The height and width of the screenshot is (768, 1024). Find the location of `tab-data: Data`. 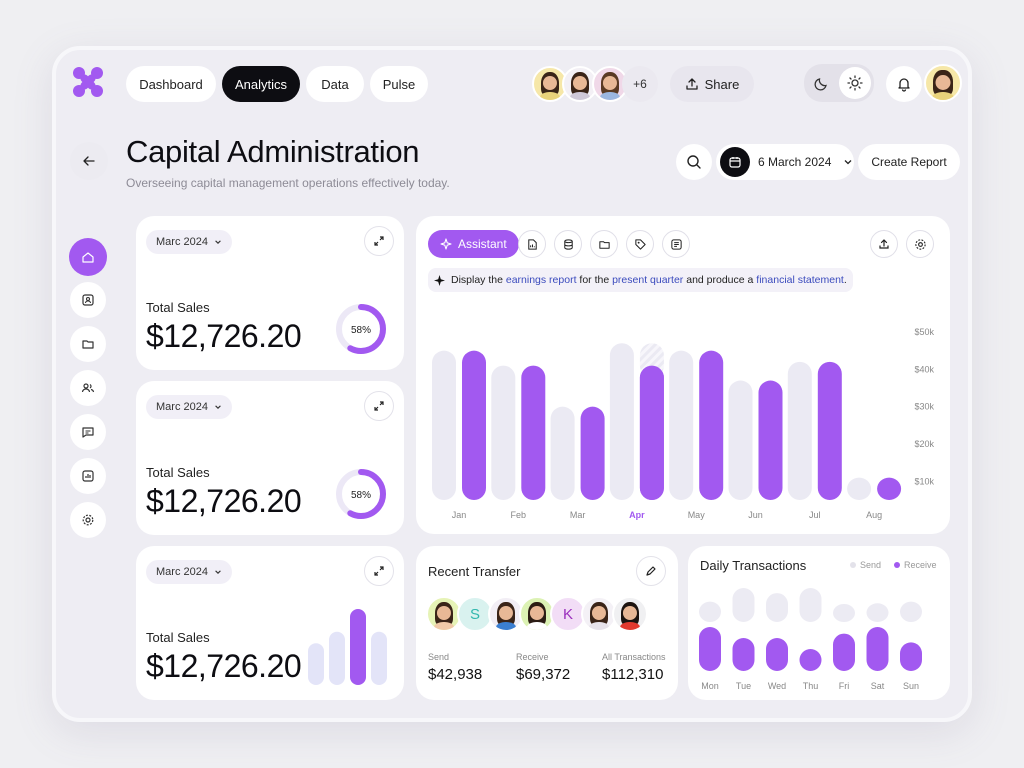

tab-data: Data is located at coordinates (335, 84).